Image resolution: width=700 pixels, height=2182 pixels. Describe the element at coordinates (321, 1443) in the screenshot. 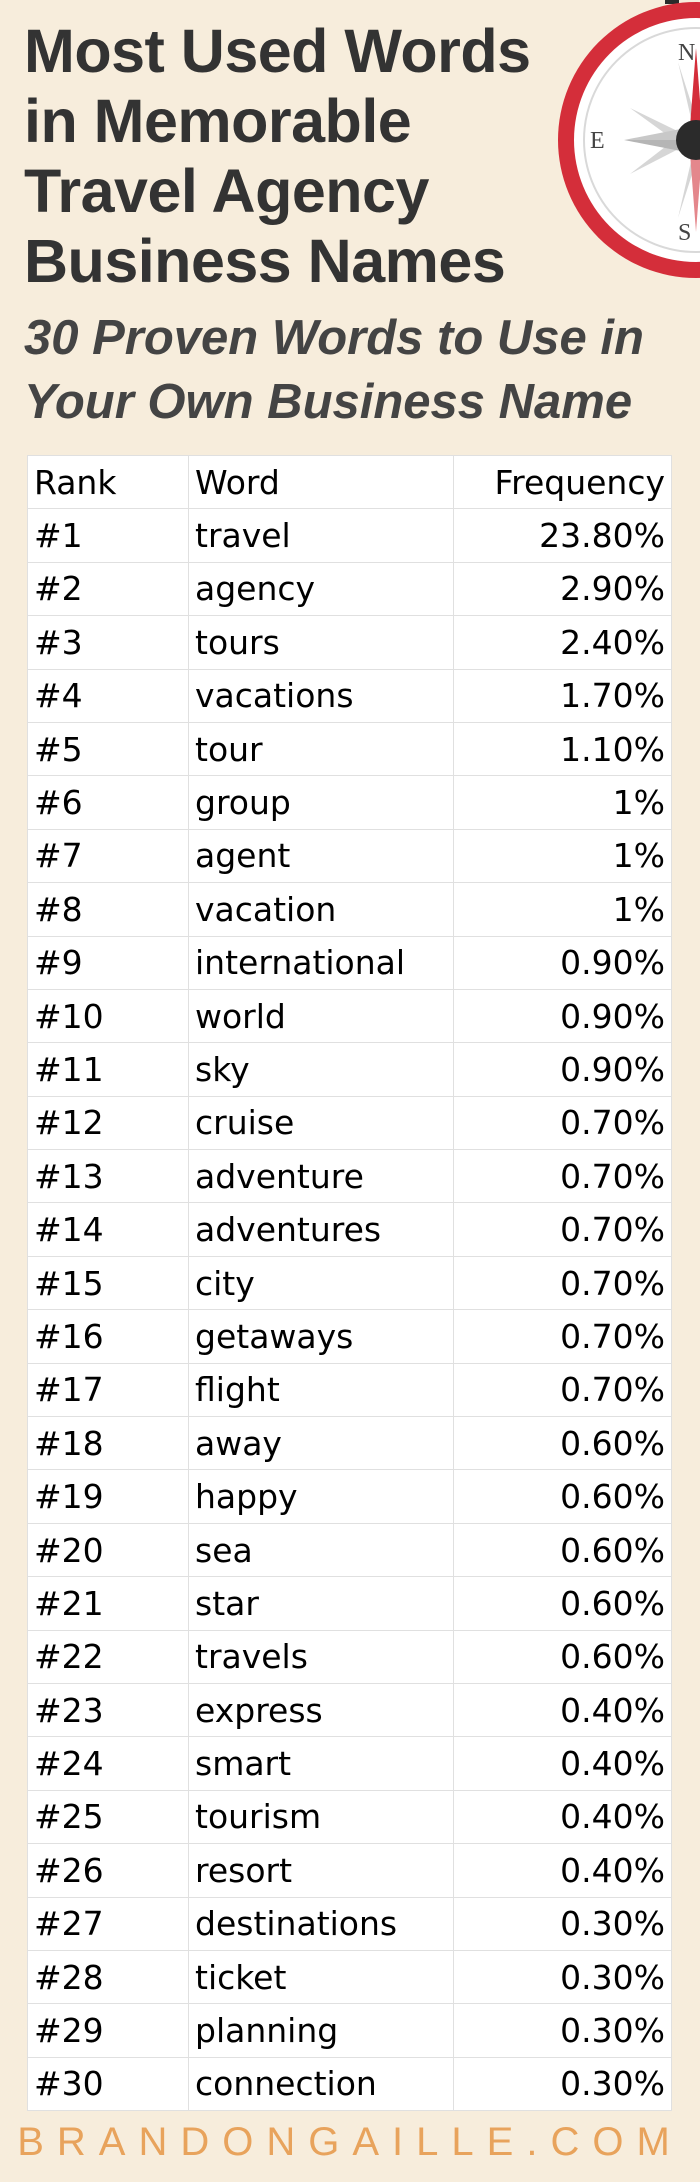

I see `word-cell: away` at that location.